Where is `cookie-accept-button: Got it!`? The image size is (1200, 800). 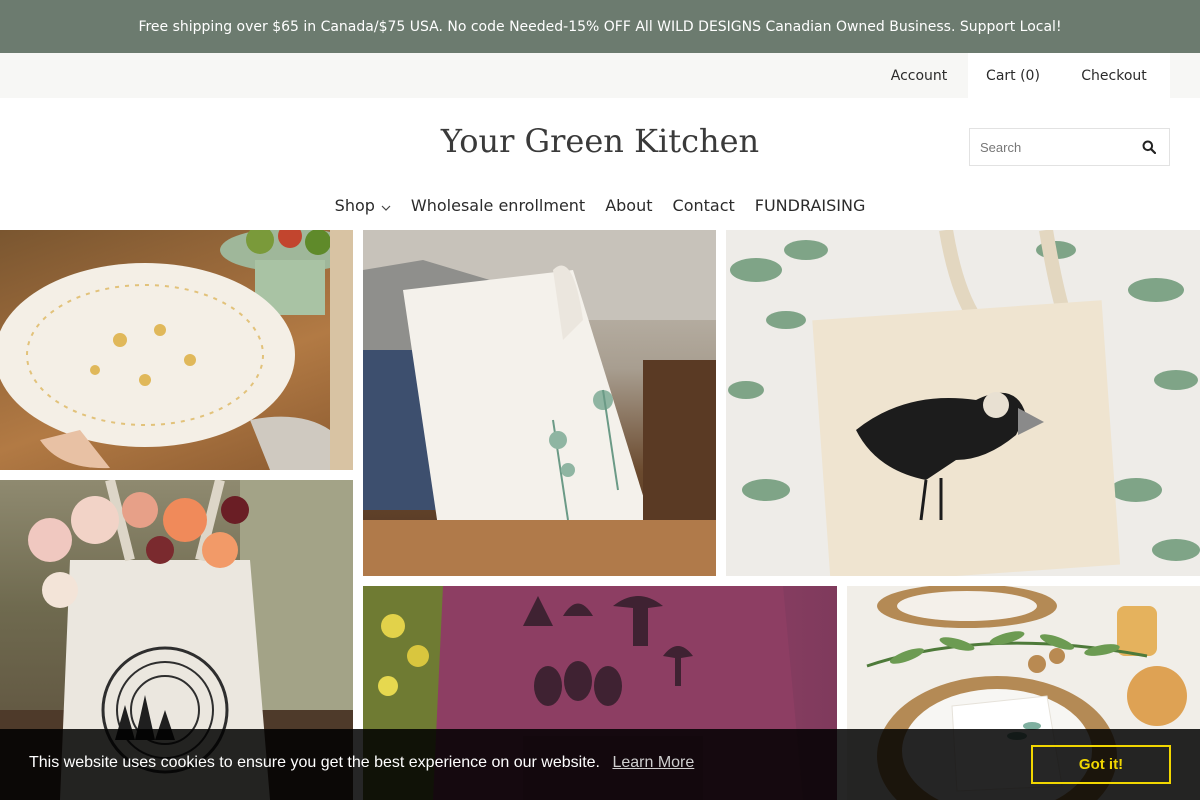 cookie-accept-button: Got it! is located at coordinates (1101, 764).